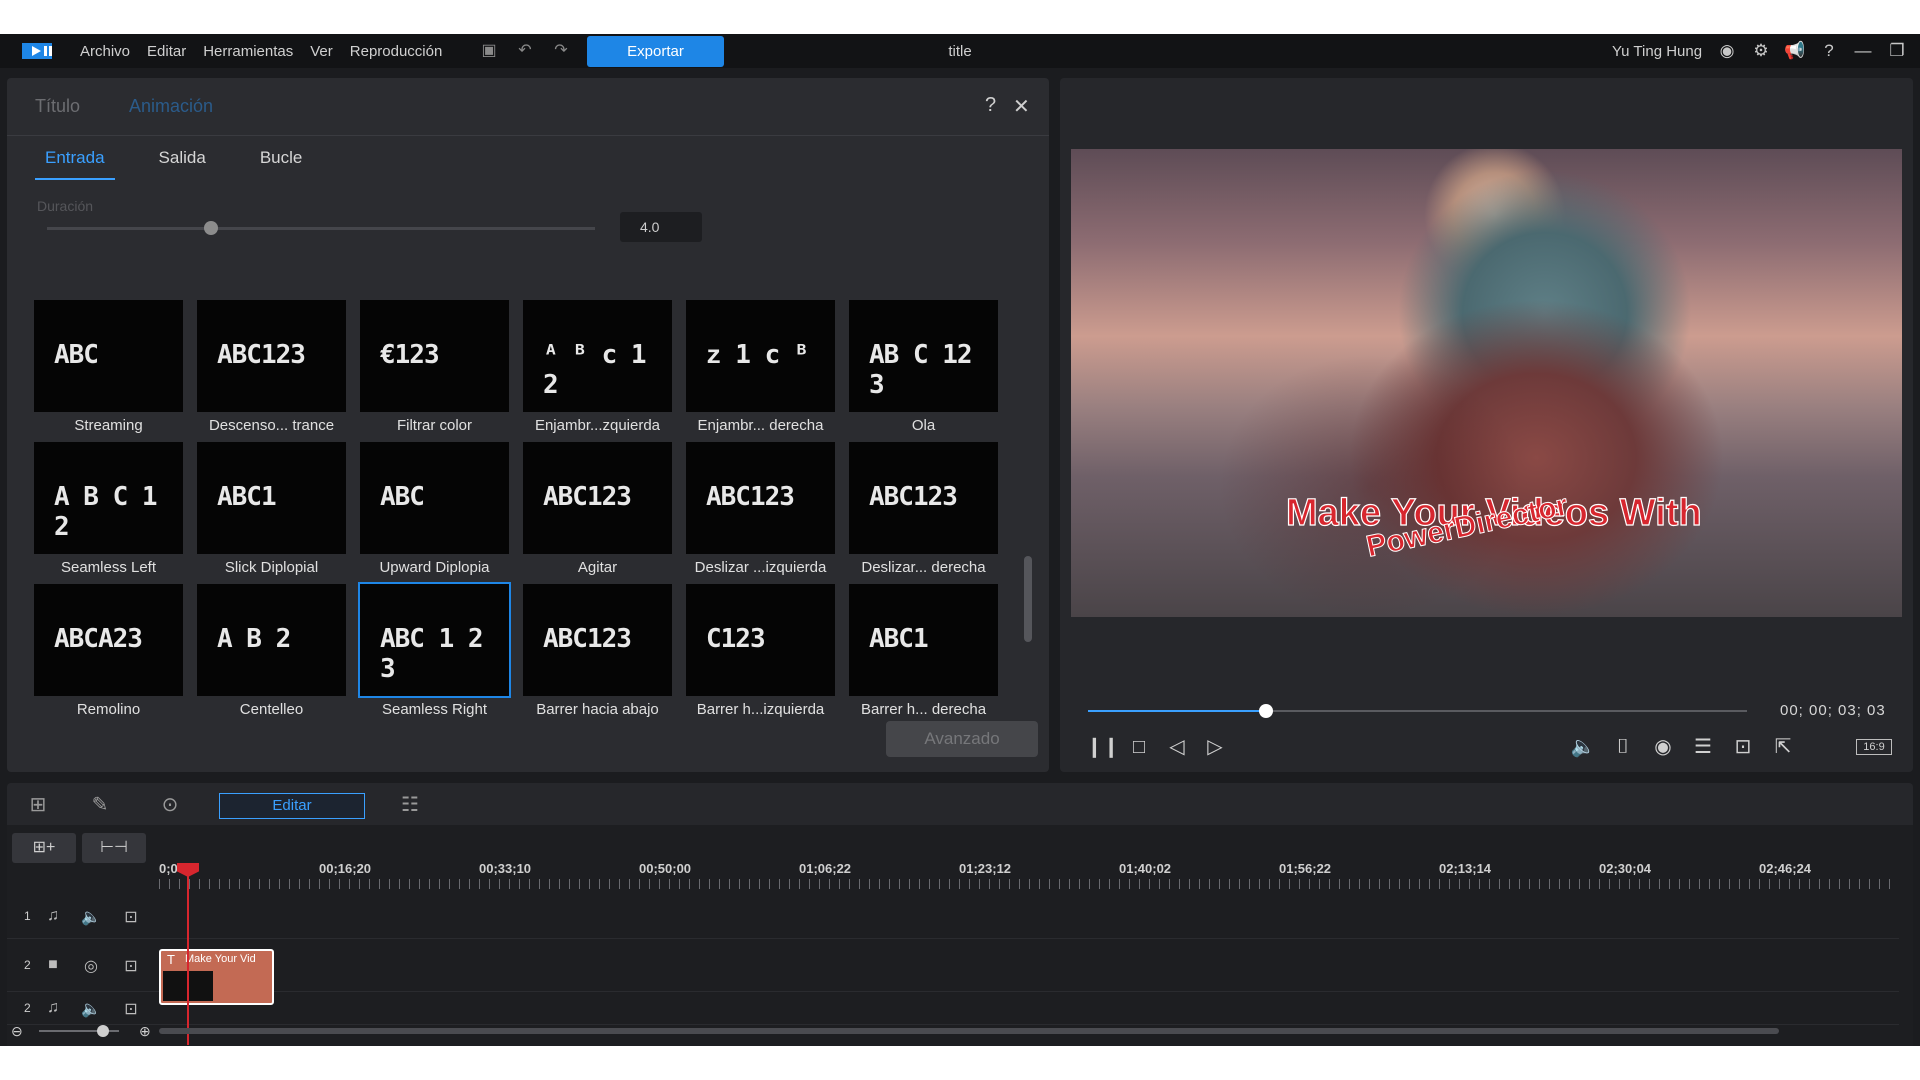 This screenshot has height=1080, width=1920. Describe the element at coordinates (760, 655) in the screenshot. I see `effect-item: C123 Barrer h...izquierda` at that location.